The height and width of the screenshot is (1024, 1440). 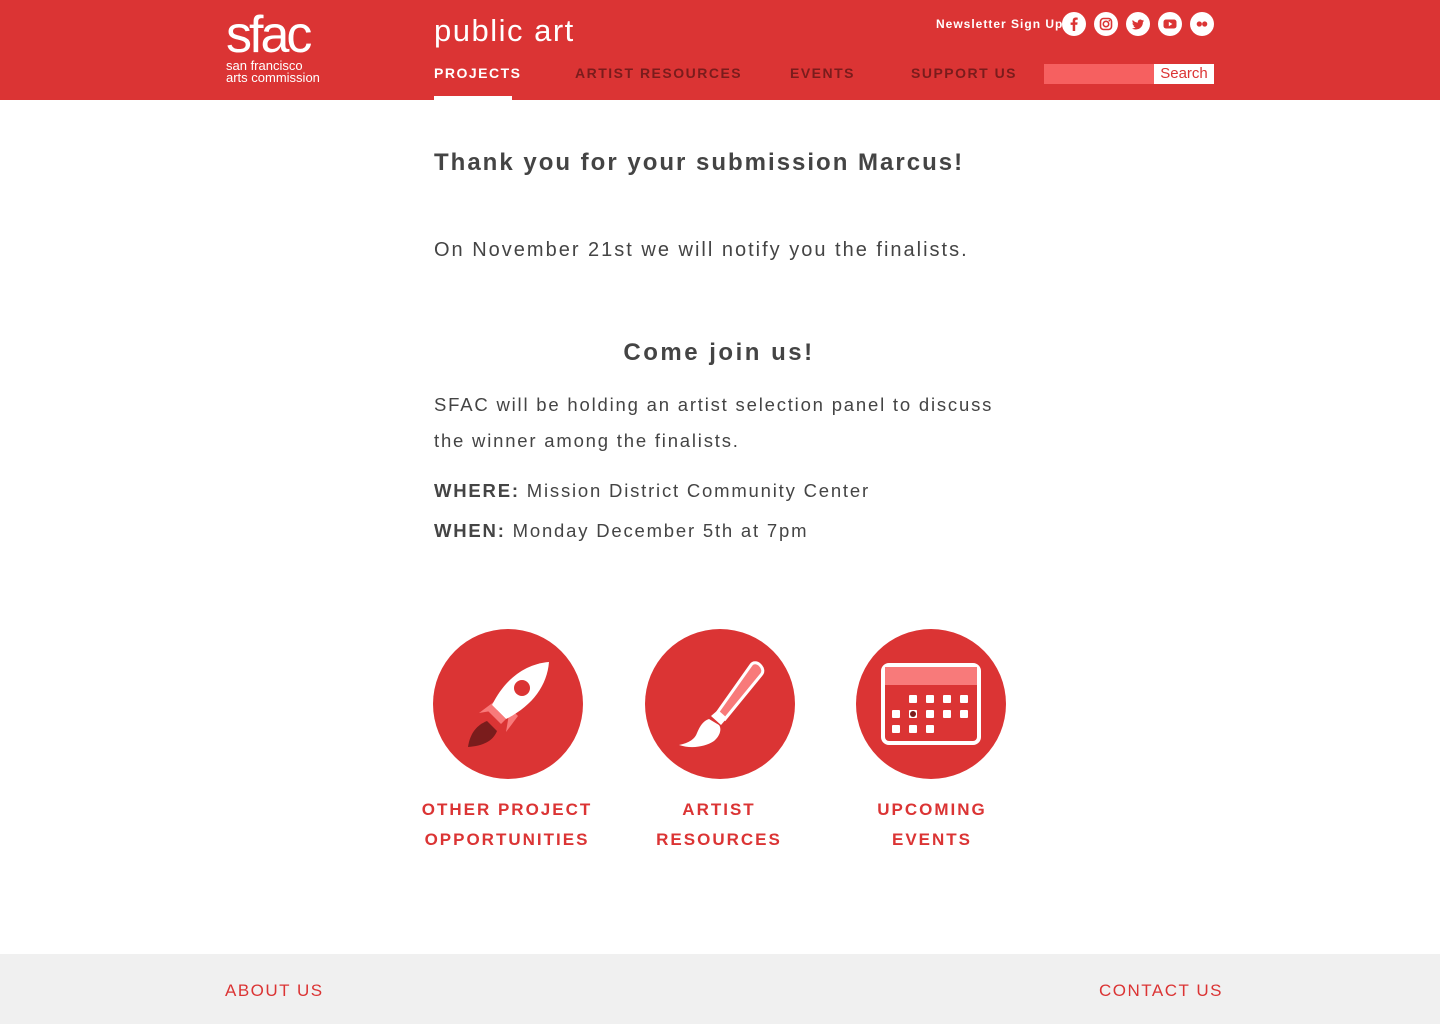 What do you see at coordinates (719, 352) in the screenshot?
I see `join-heading: Come join us!` at bounding box center [719, 352].